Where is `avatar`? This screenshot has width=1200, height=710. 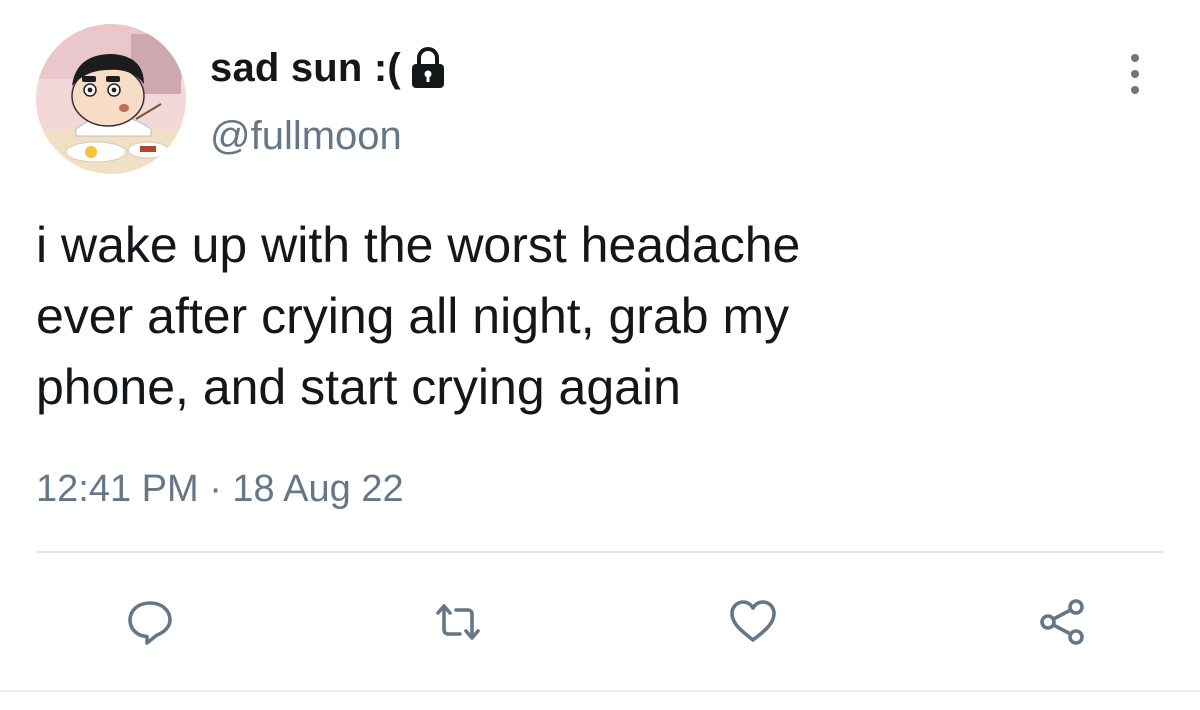
avatar is located at coordinates (111, 99).